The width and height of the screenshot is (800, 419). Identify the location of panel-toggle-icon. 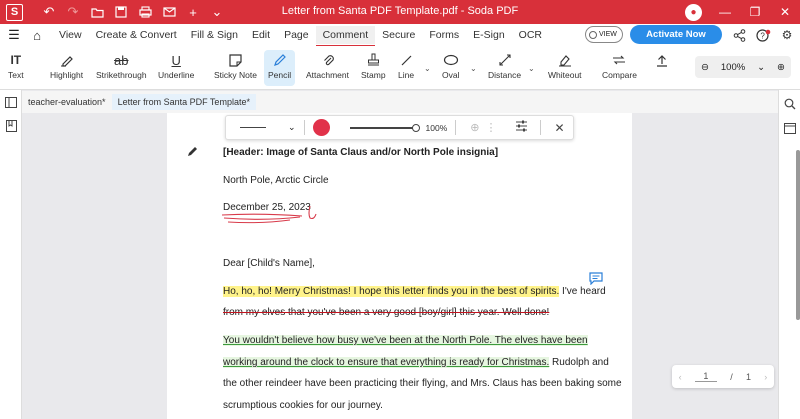
(11, 102).